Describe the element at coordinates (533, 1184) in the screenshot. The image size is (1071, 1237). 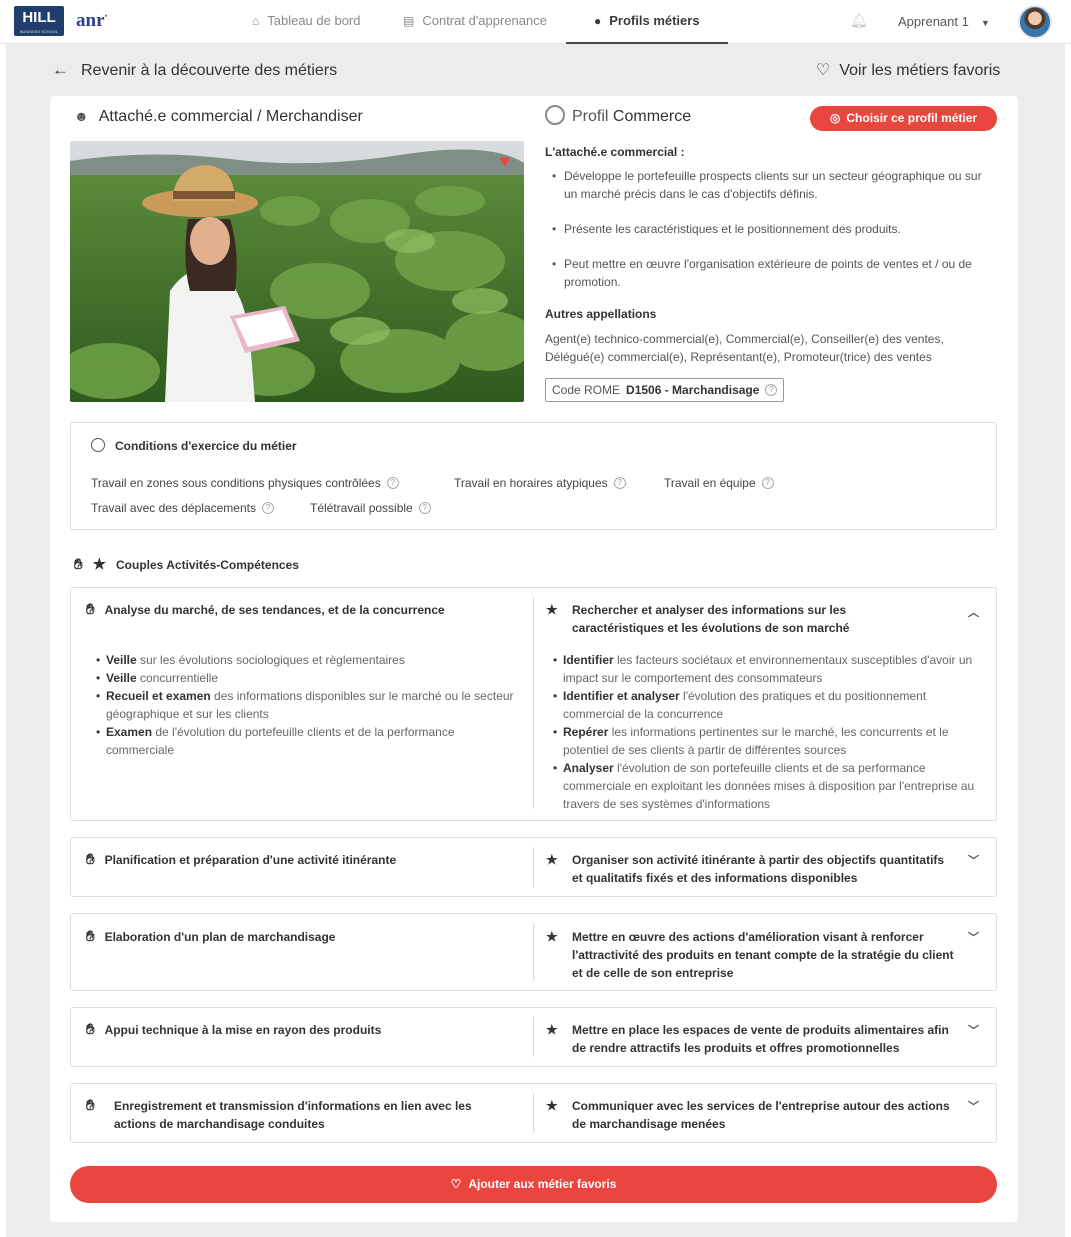
I see `add-to-favorites-button: ♡ Ajouter aux métier favoris` at that location.